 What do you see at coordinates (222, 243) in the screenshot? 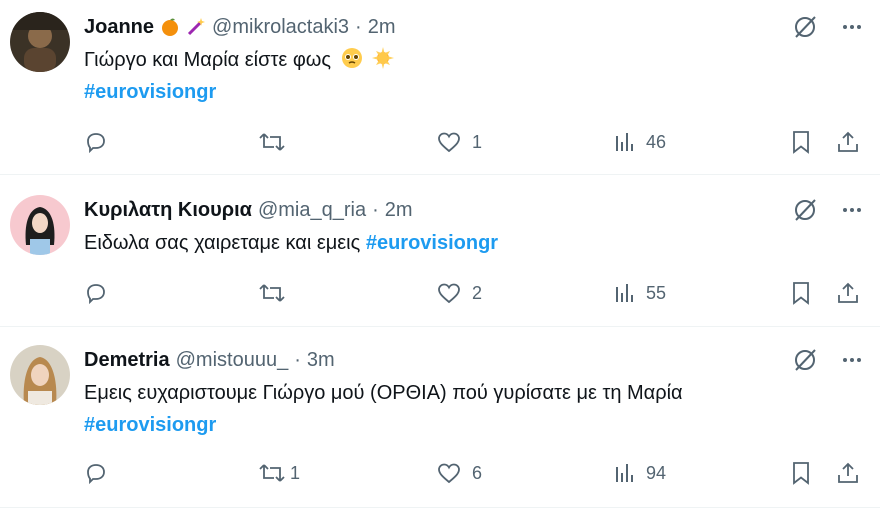
I see `tweet-text: Ειδωλα σας χαιρεταμε και εμεις` at bounding box center [222, 243].